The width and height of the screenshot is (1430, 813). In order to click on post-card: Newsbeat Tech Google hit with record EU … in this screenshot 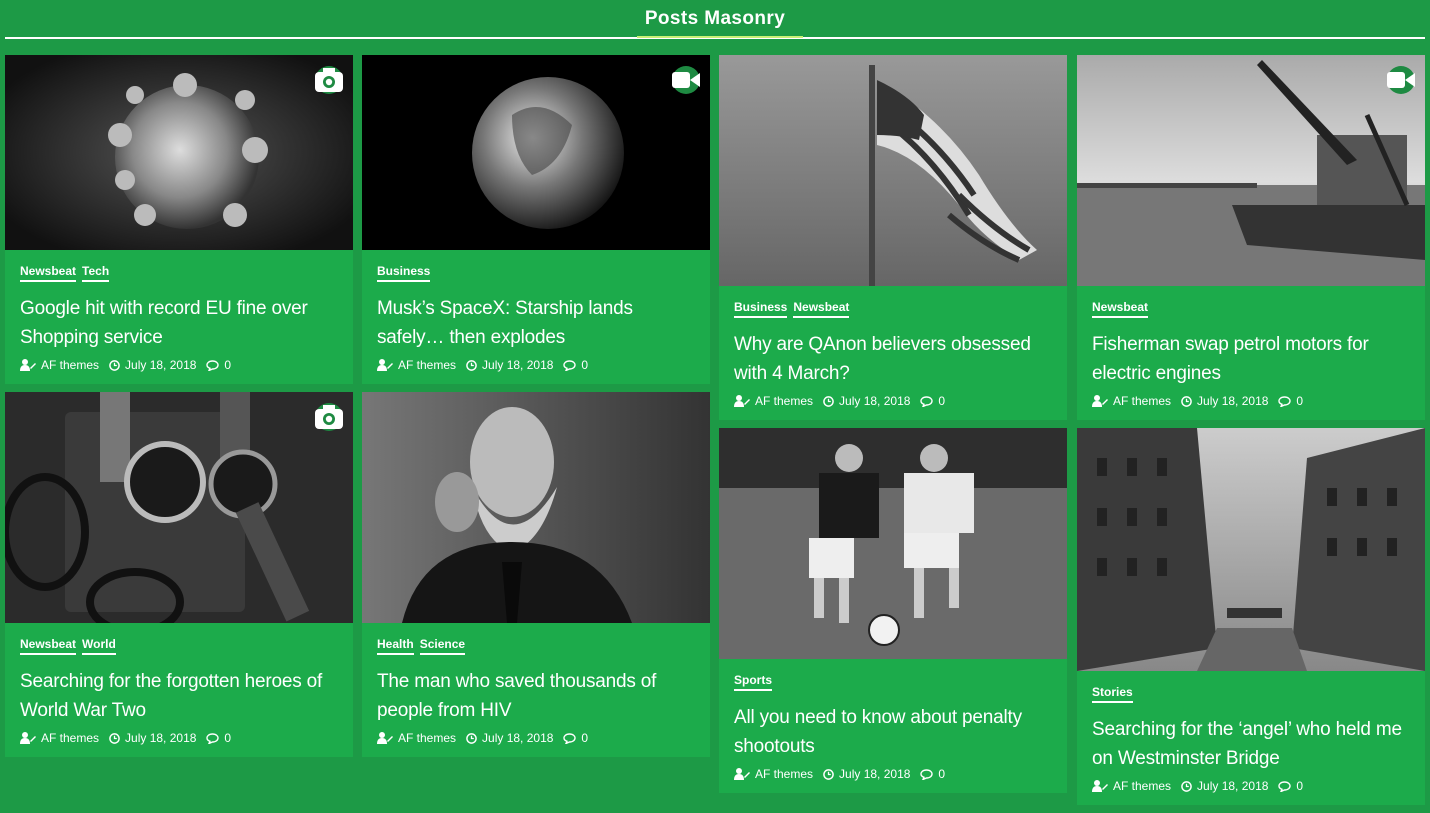, I will do `click(179, 219)`.